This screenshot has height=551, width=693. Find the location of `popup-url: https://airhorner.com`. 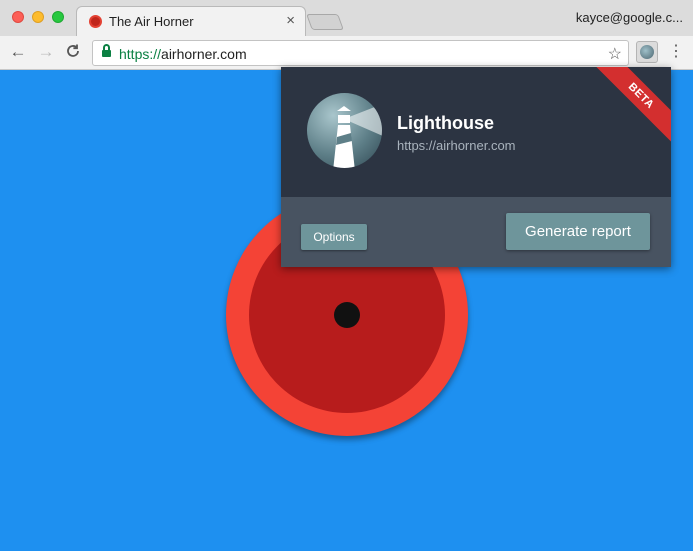

popup-url: https://airhorner.com is located at coordinates (456, 145).